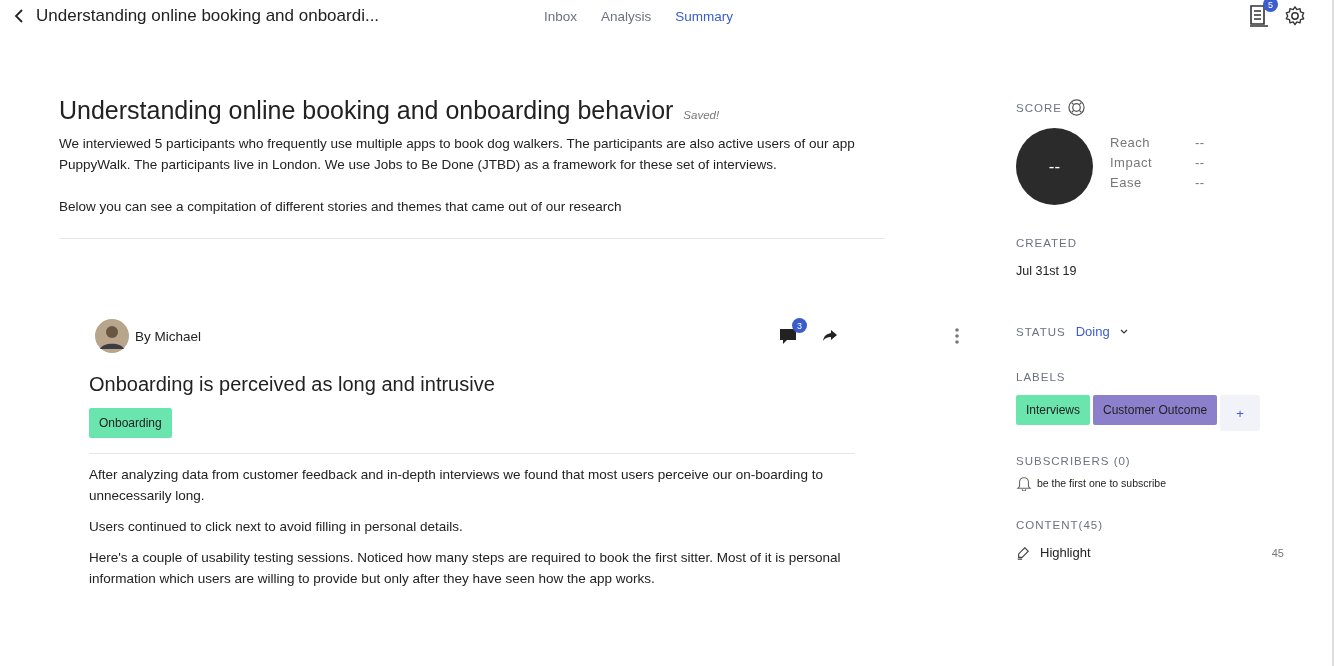 The height and width of the screenshot is (666, 1334). What do you see at coordinates (366, 110) in the screenshot?
I see `summary-title: Understanding online booking and onboarding behavior` at bounding box center [366, 110].